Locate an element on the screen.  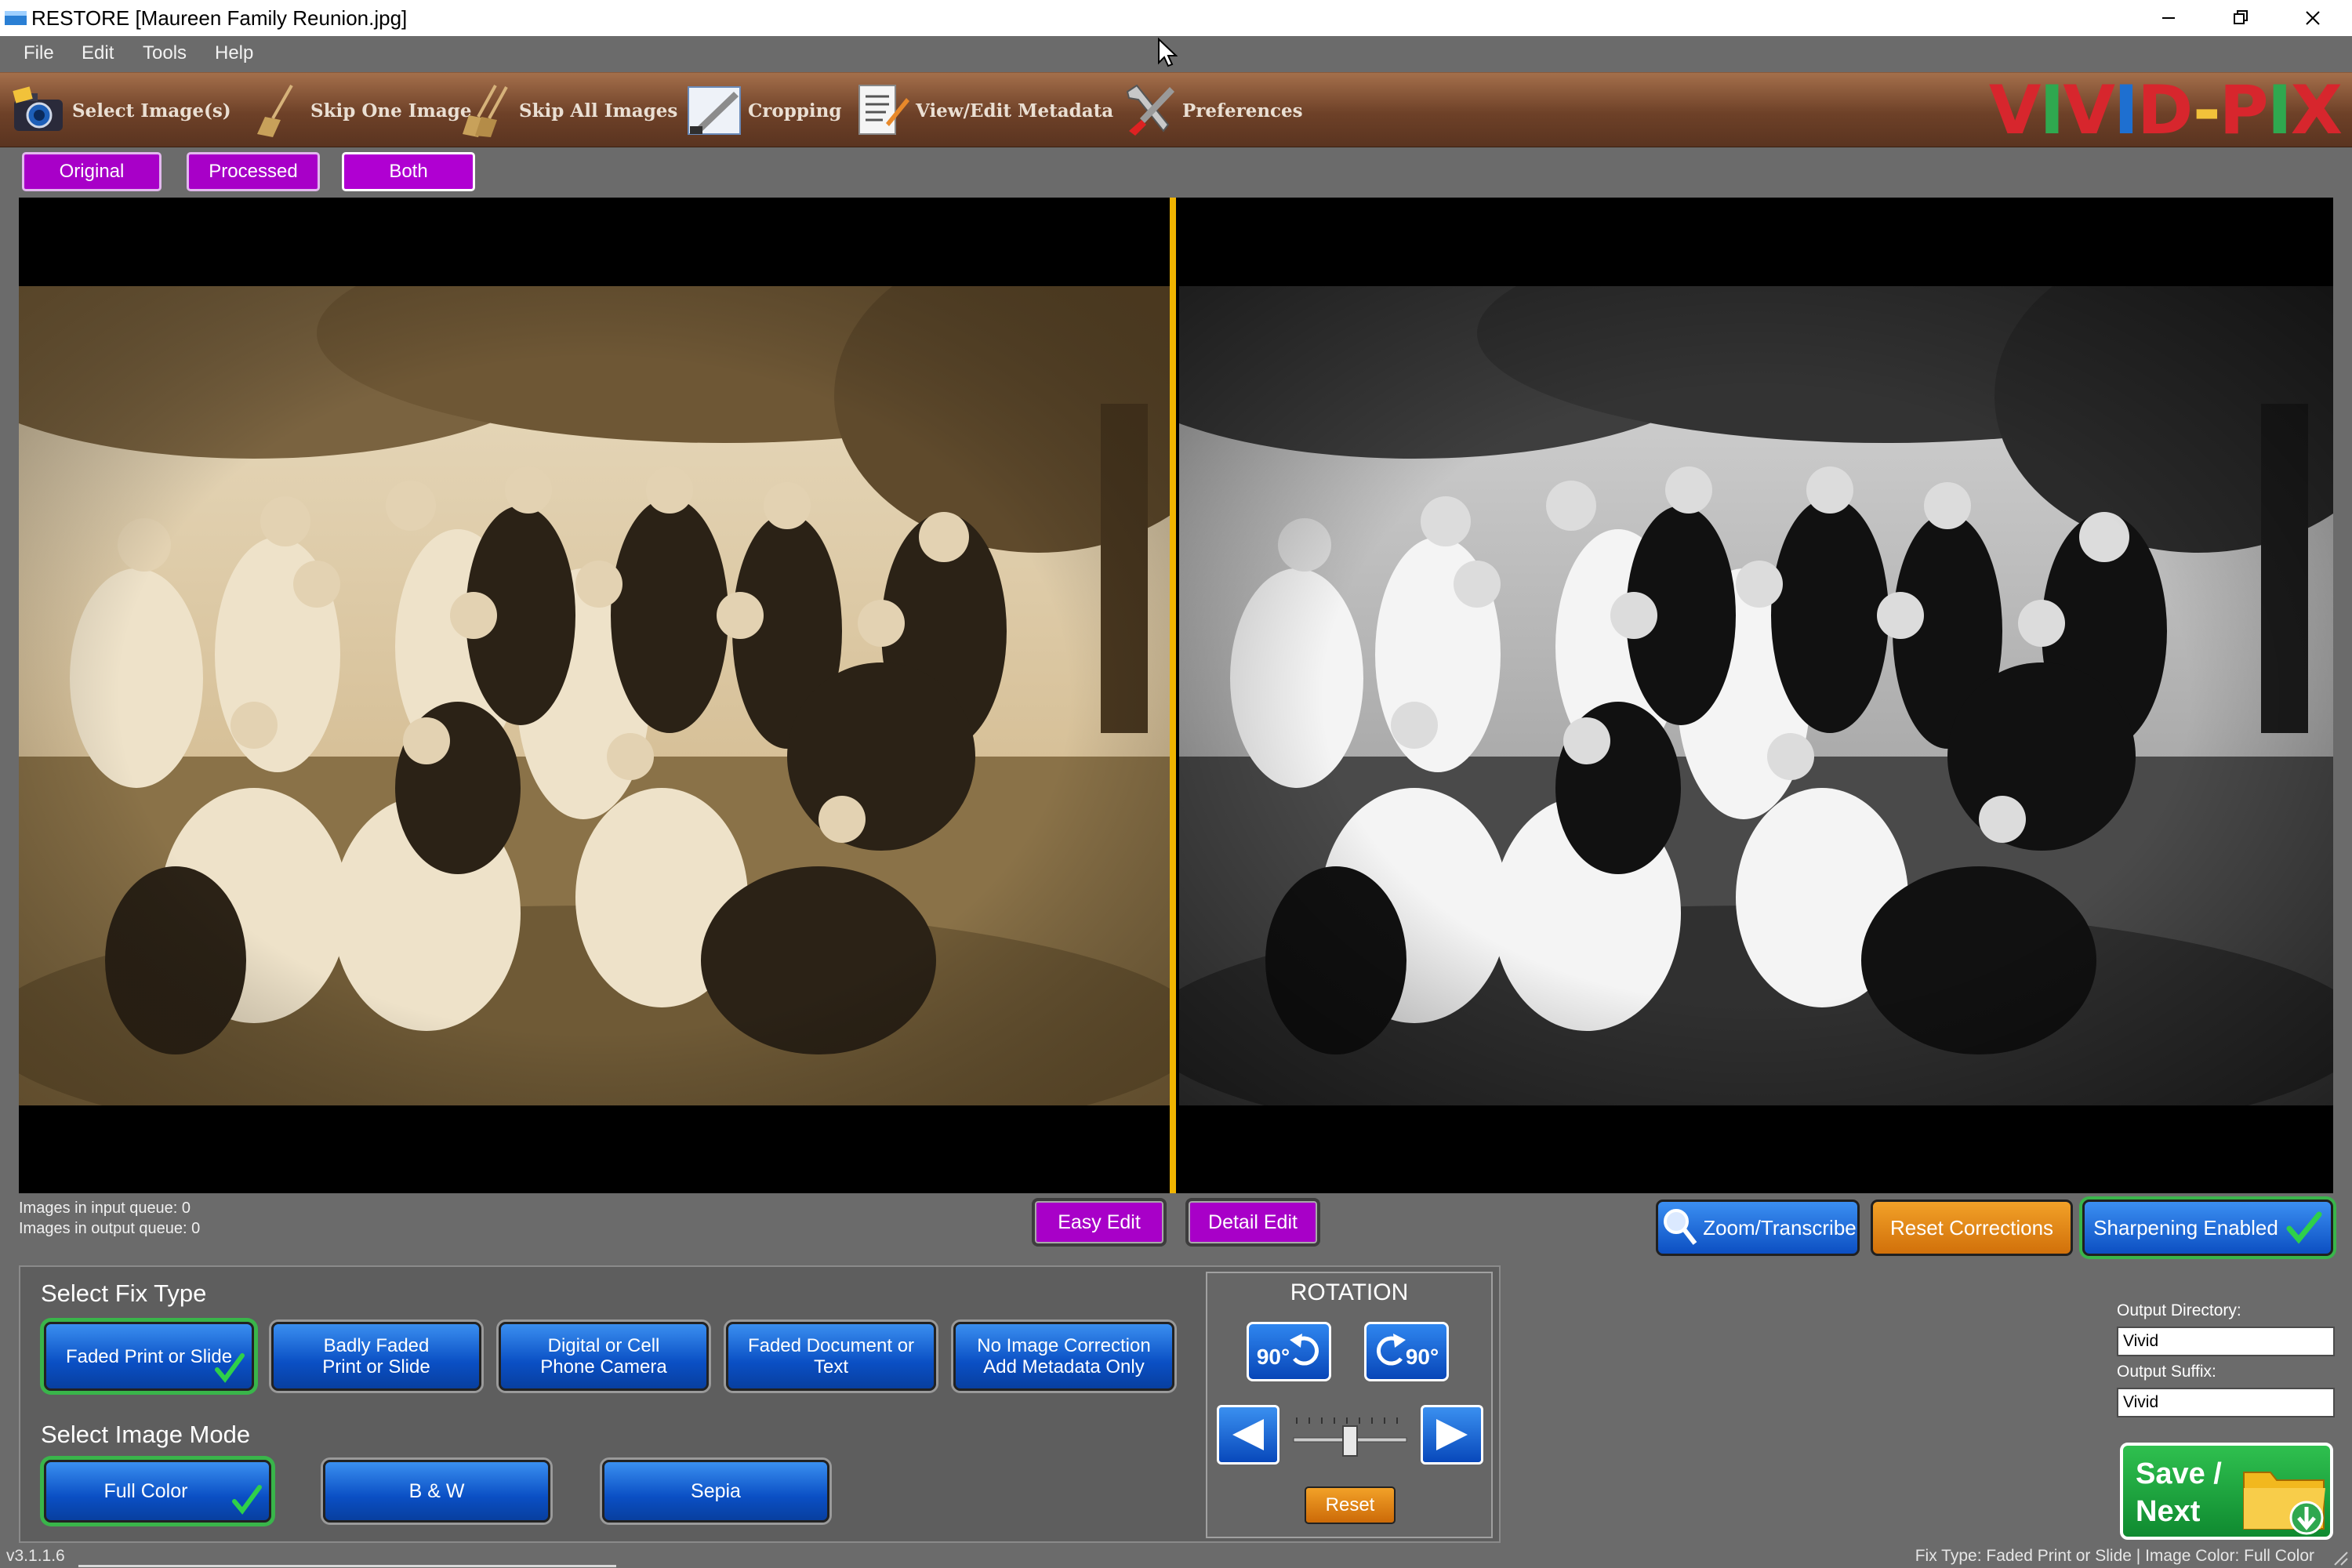
app-icon is located at coordinates (16, 18).